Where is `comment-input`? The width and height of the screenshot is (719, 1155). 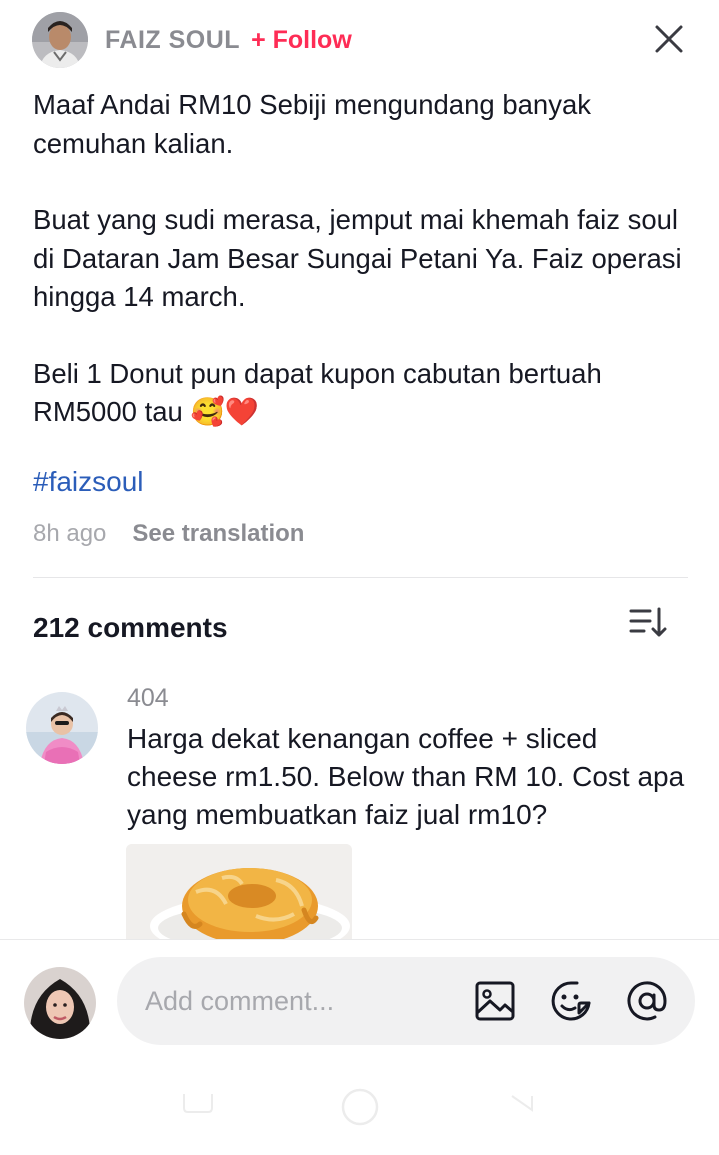 comment-input is located at coordinates (295, 1001).